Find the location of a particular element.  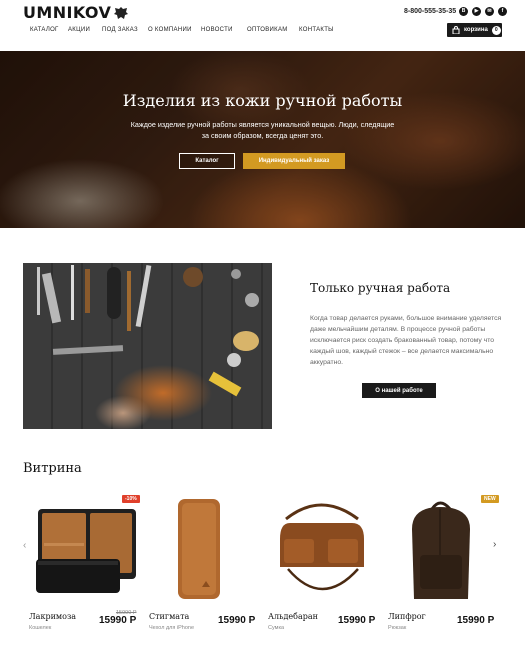

nav-news: НОВОСТИ is located at coordinates (224, 30).